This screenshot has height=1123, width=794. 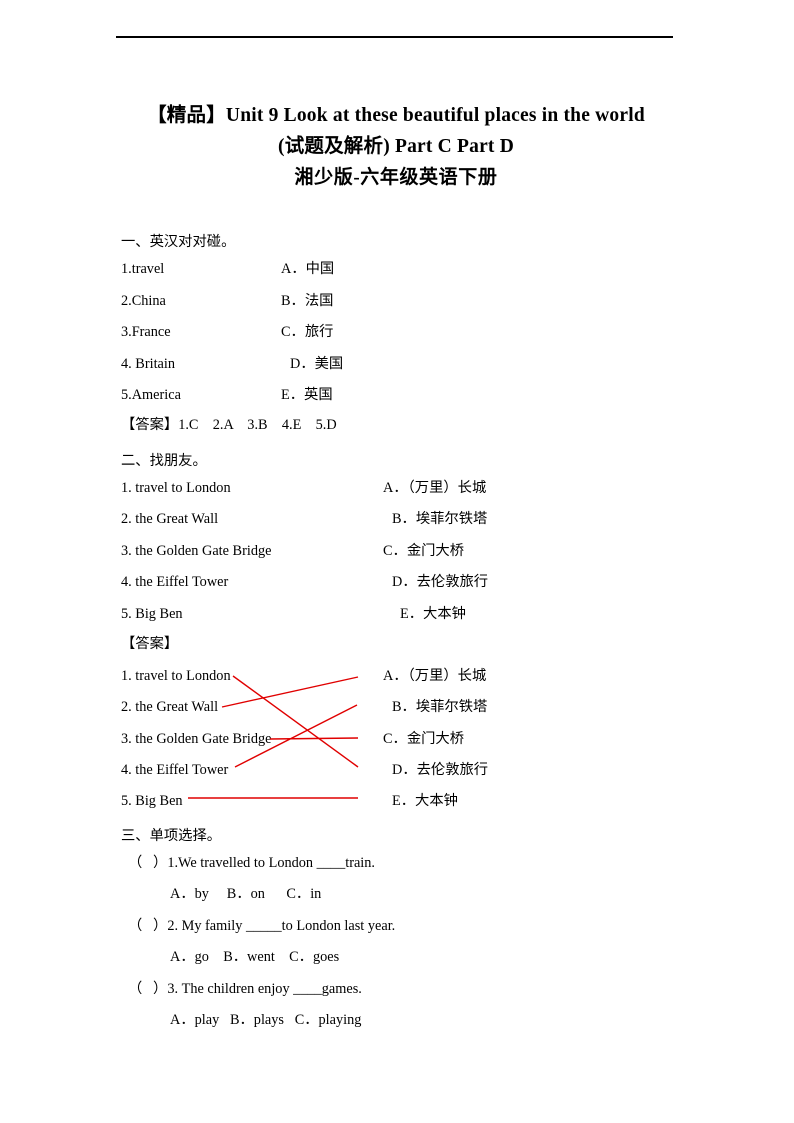 What do you see at coordinates (246, 894) in the screenshot?
I see `exercise-three-question-options: A．by B．on C．in` at bounding box center [246, 894].